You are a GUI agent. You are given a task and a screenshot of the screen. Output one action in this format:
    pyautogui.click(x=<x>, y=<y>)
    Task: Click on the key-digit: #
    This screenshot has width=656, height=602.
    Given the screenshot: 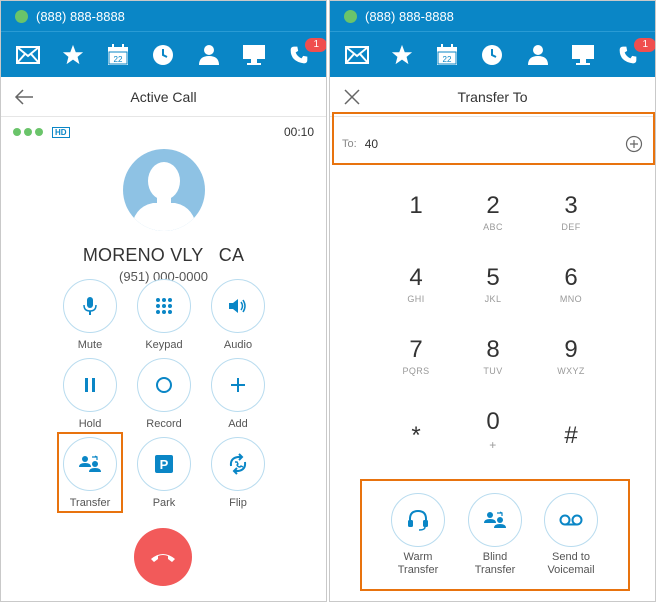 What is the action you would take?
    pyautogui.click(x=571, y=435)
    